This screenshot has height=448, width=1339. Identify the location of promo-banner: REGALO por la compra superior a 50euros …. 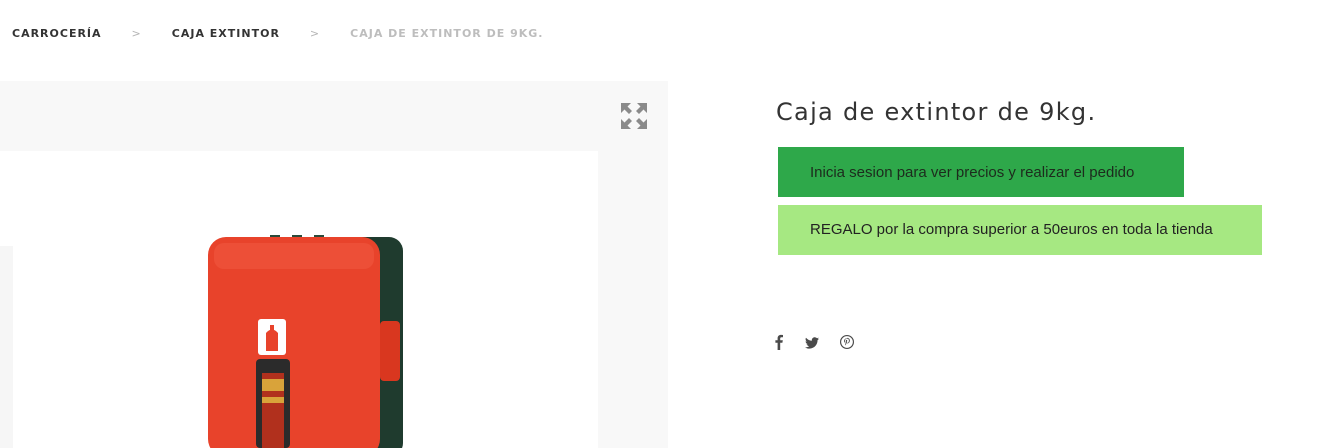
(1020, 230).